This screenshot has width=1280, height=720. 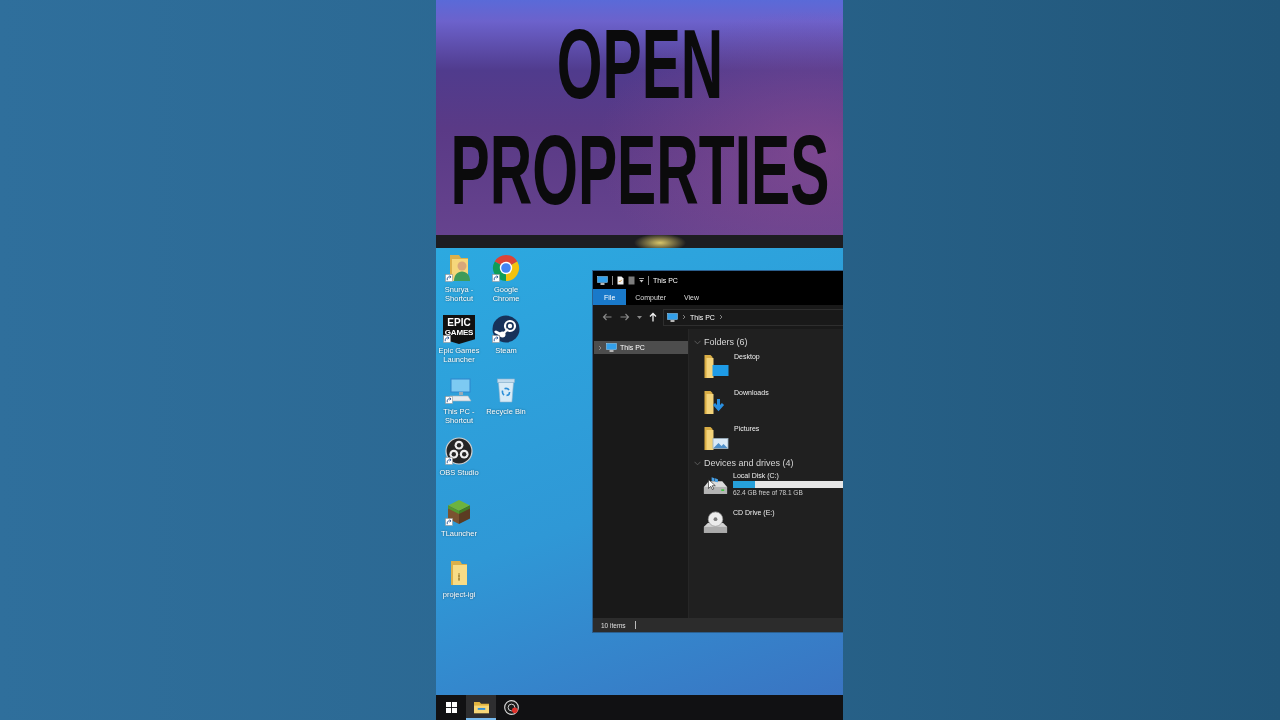 I want to click on browser-icon, so click(x=506, y=268).